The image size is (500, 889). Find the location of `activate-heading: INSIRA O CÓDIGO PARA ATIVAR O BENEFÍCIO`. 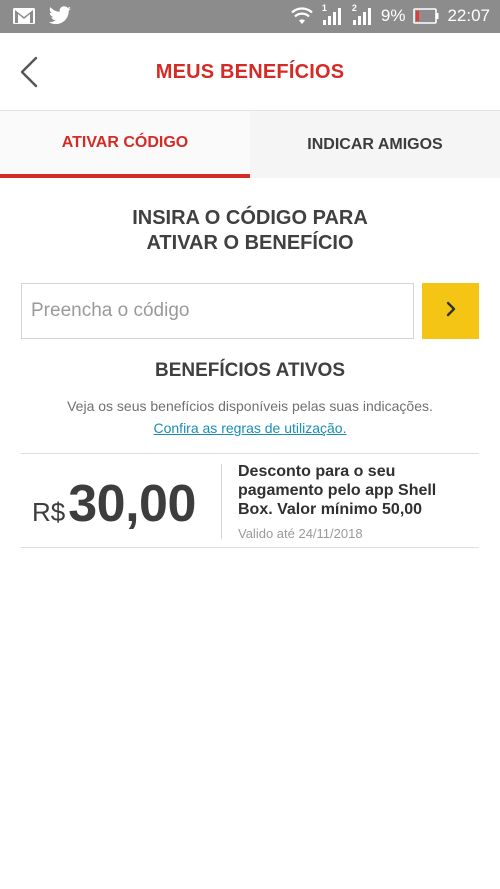

activate-heading: INSIRA O CÓDIGO PARA ATIVAR O BENEFÍCIO is located at coordinates (250, 231).